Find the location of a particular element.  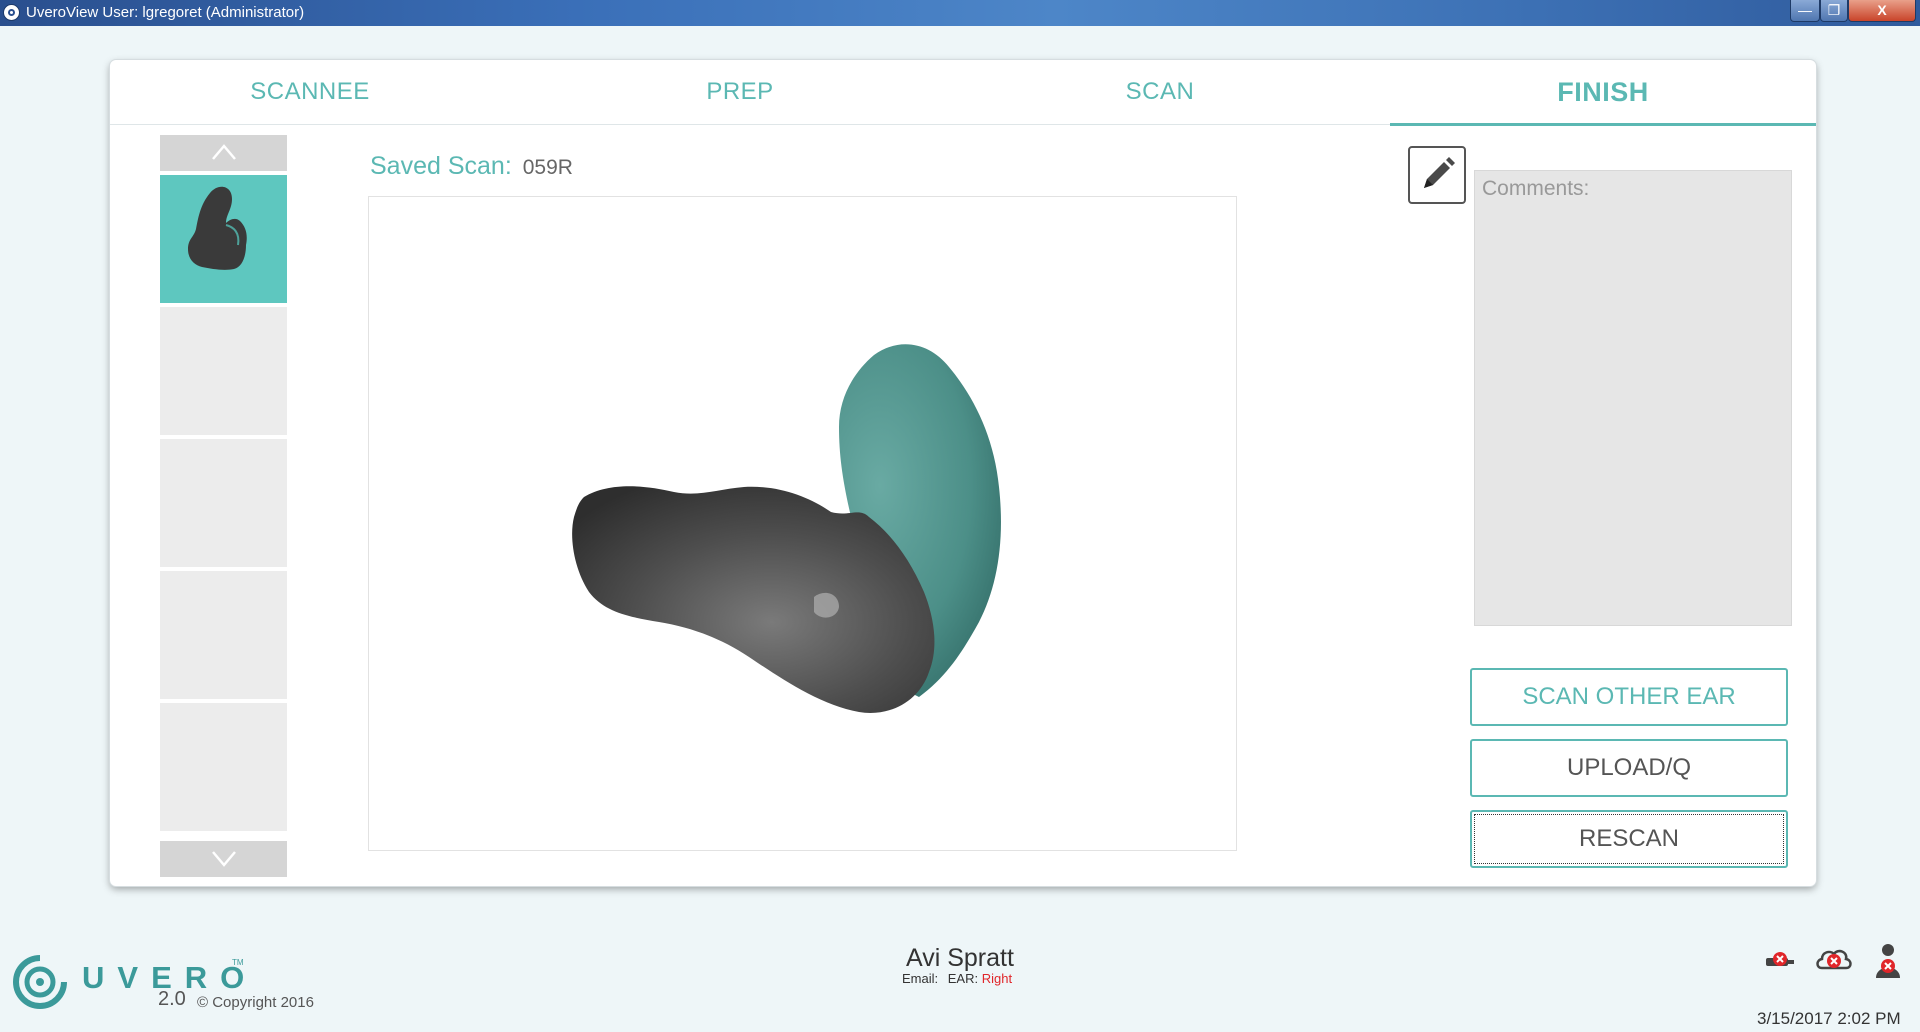

scroll-up-button is located at coordinates (223, 153).